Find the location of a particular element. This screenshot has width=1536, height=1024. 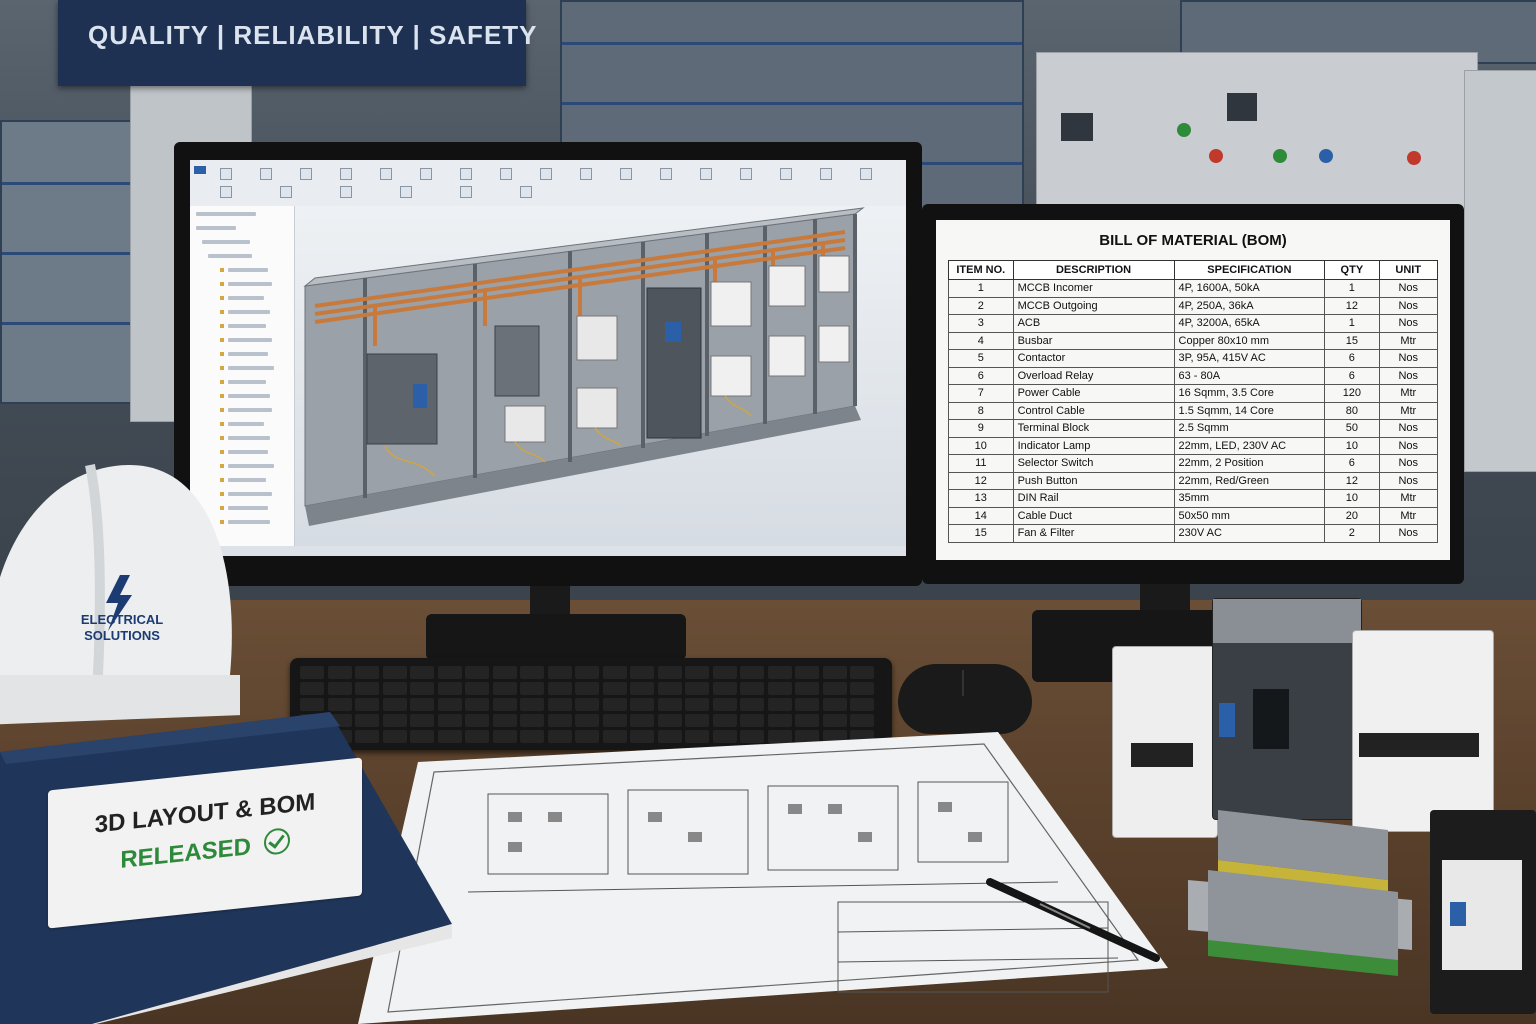

mouse is located at coordinates (965, 699).